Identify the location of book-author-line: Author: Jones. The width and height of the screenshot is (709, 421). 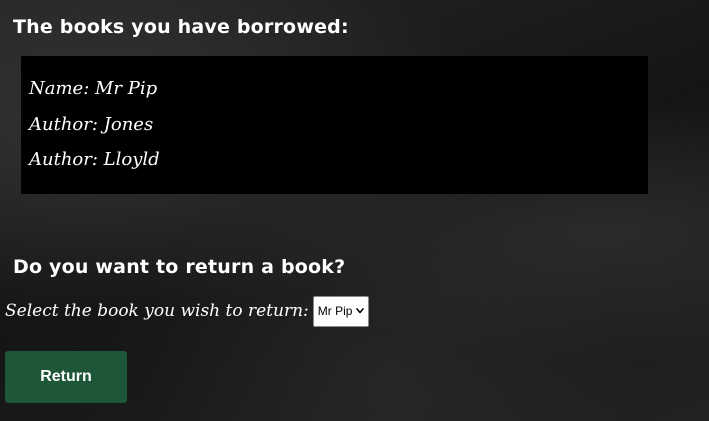
(91, 124).